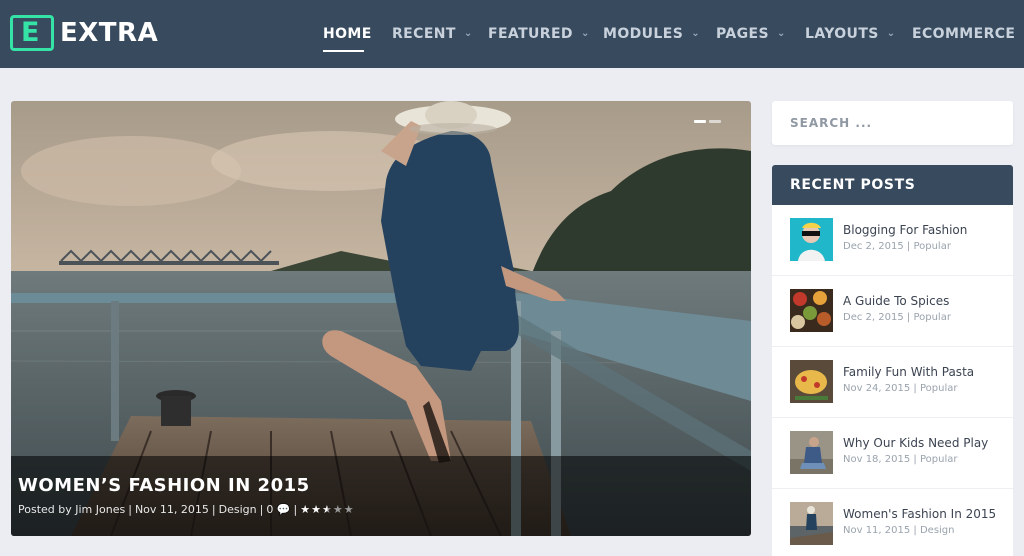 The height and width of the screenshot is (556, 1024). What do you see at coordinates (892, 185) in the screenshot?
I see `recent-posts-heading: RECENT POSTS` at bounding box center [892, 185].